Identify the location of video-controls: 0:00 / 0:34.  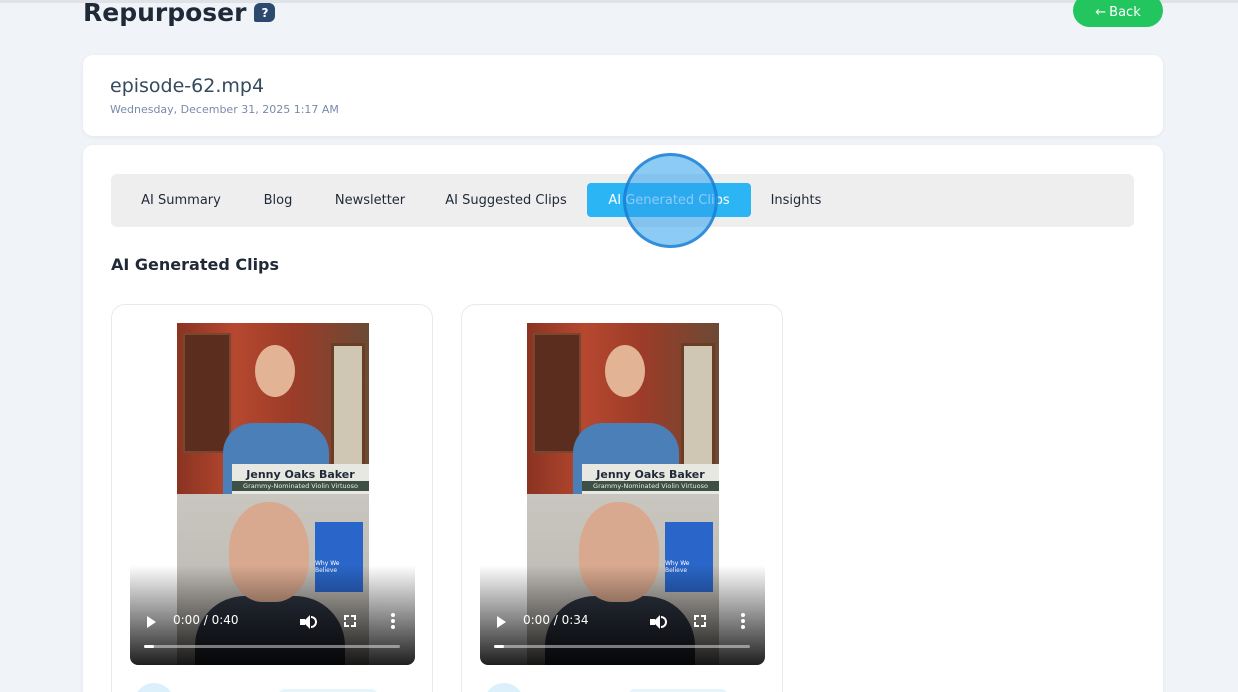
(622, 622).